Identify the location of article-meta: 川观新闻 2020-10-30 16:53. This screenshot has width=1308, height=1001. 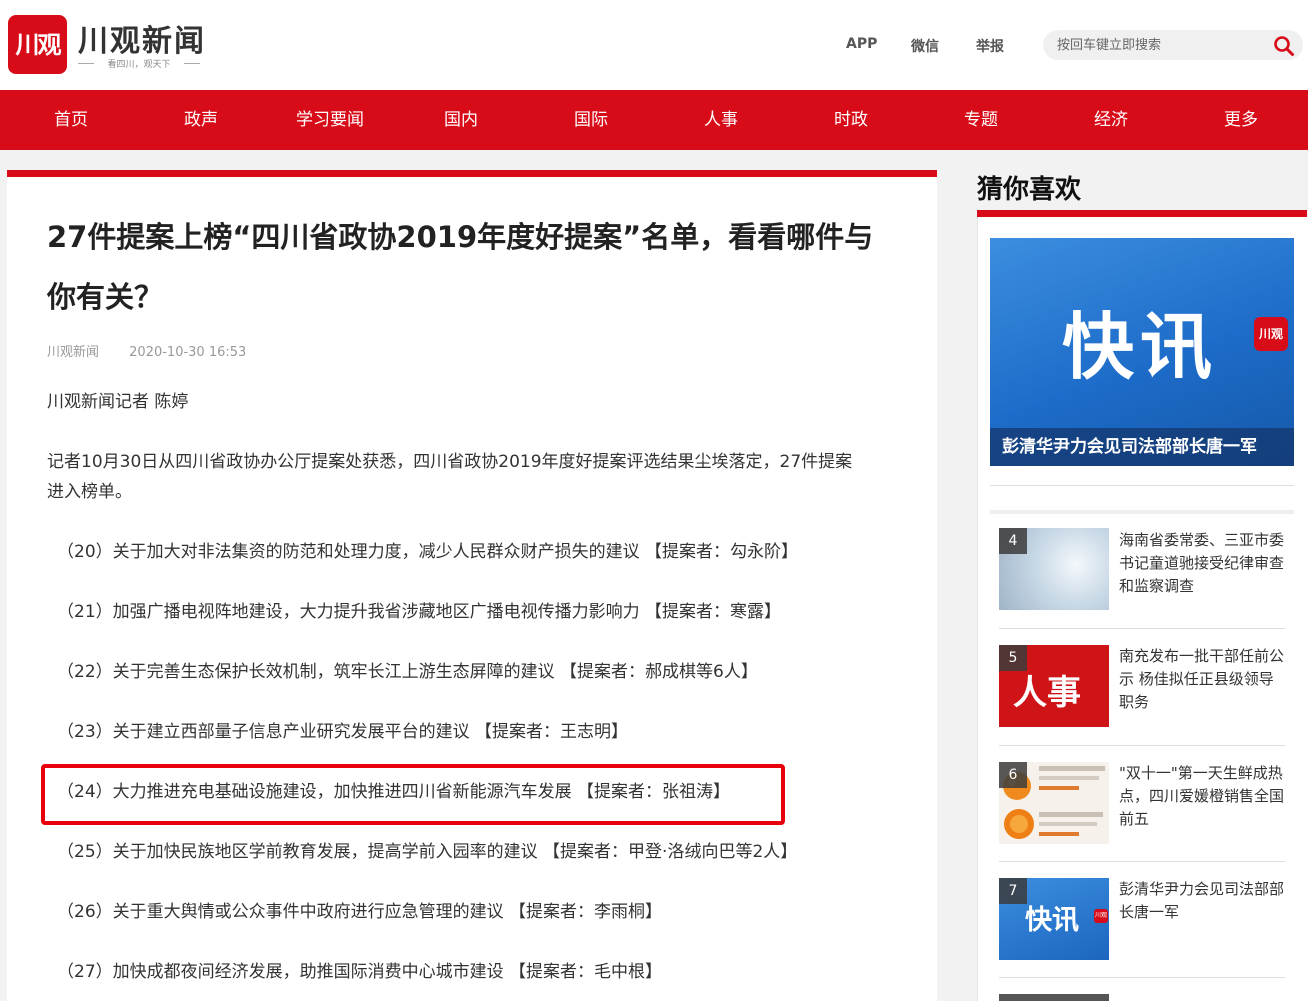
(159, 350).